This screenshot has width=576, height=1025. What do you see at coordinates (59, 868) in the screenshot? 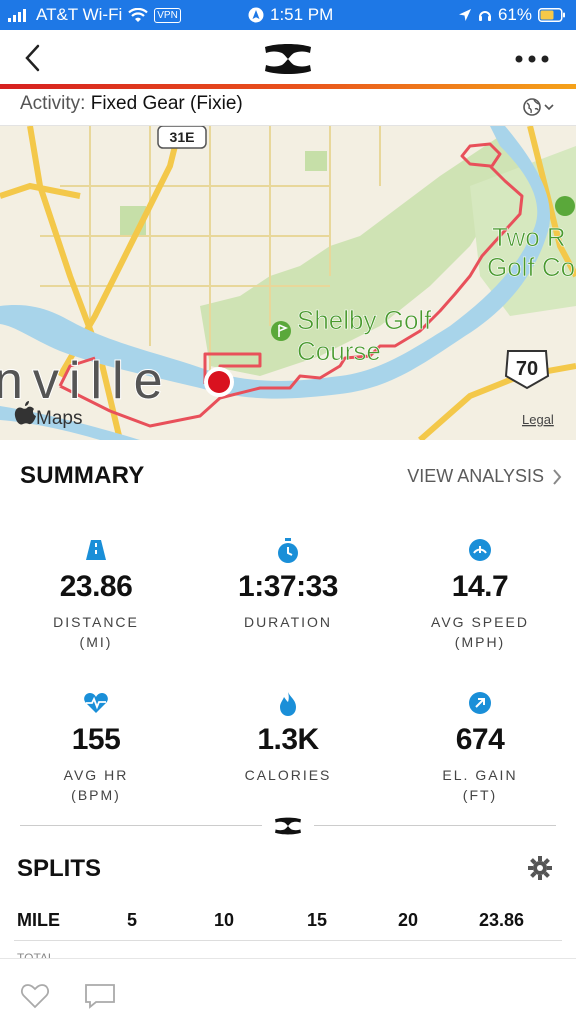
I see `splits-title: SPLITS` at bounding box center [59, 868].